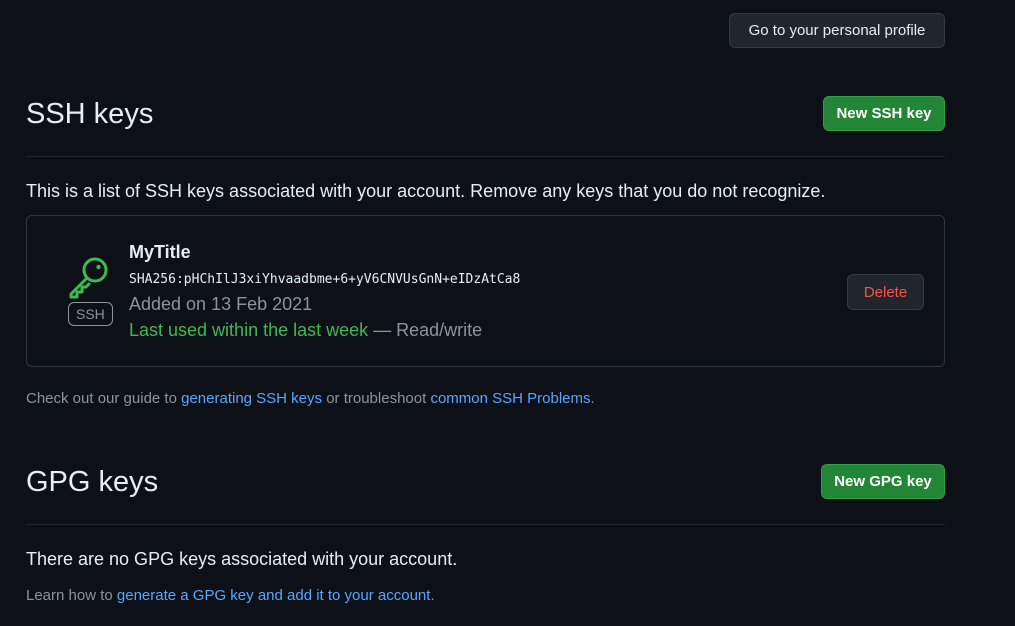 The height and width of the screenshot is (626, 1015). What do you see at coordinates (90, 114) in the screenshot?
I see `ssh-keys-heading: SSH keys` at bounding box center [90, 114].